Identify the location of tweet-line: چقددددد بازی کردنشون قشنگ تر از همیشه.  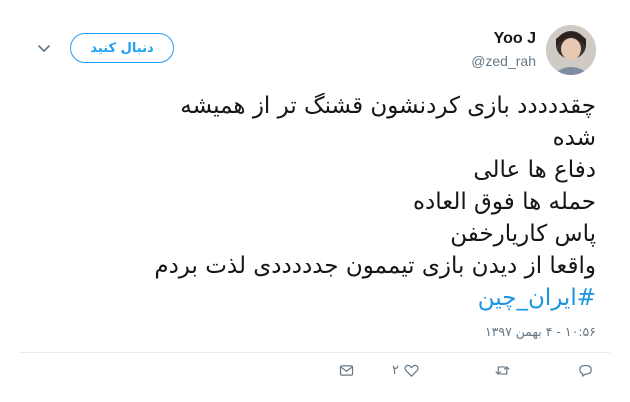
(388, 106).